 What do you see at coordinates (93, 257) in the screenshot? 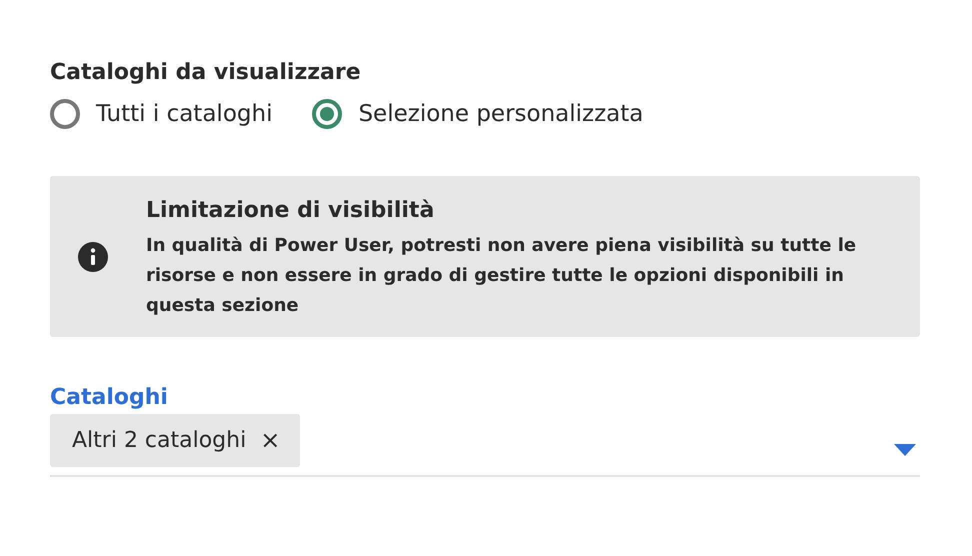
I see `info-icon` at bounding box center [93, 257].